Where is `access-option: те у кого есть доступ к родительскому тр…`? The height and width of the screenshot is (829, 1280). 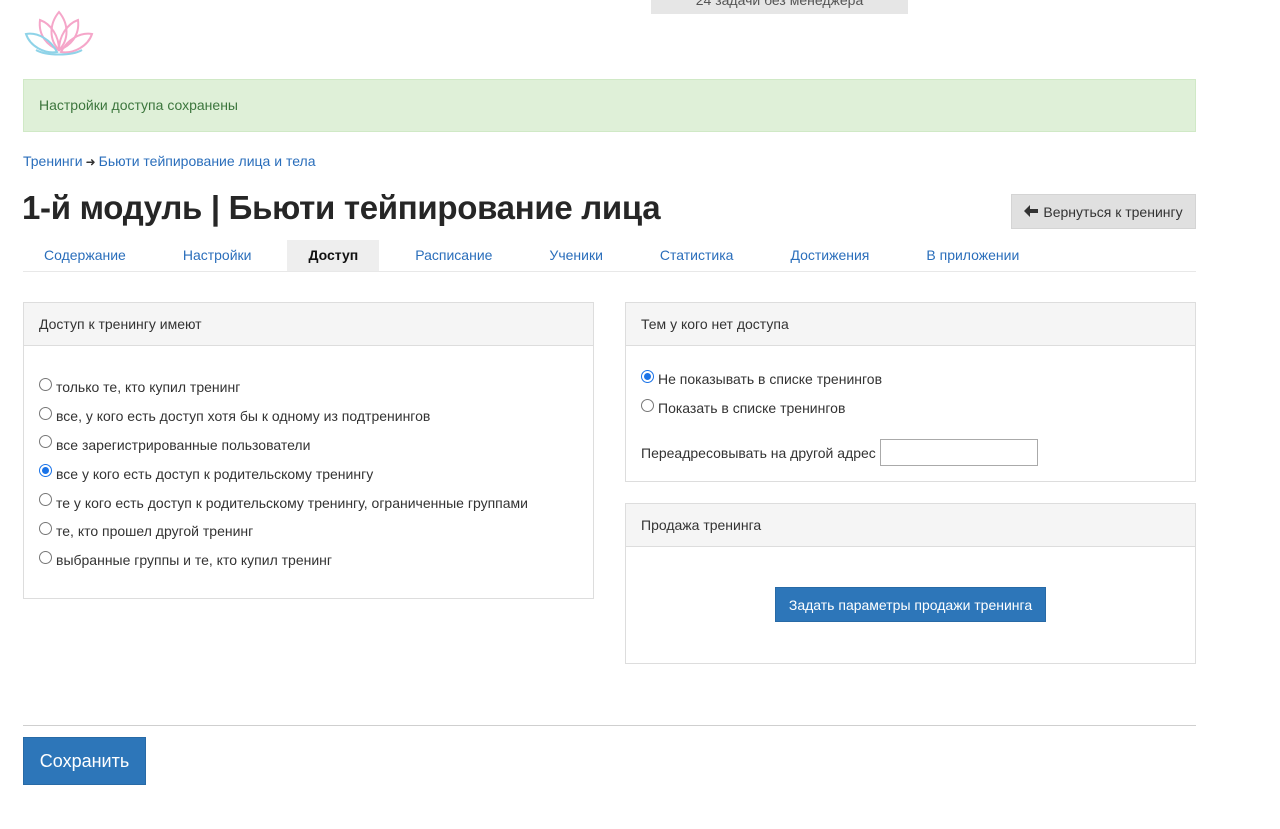 access-option: те у кого есть доступ к родительскому тр… is located at coordinates (316, 502).